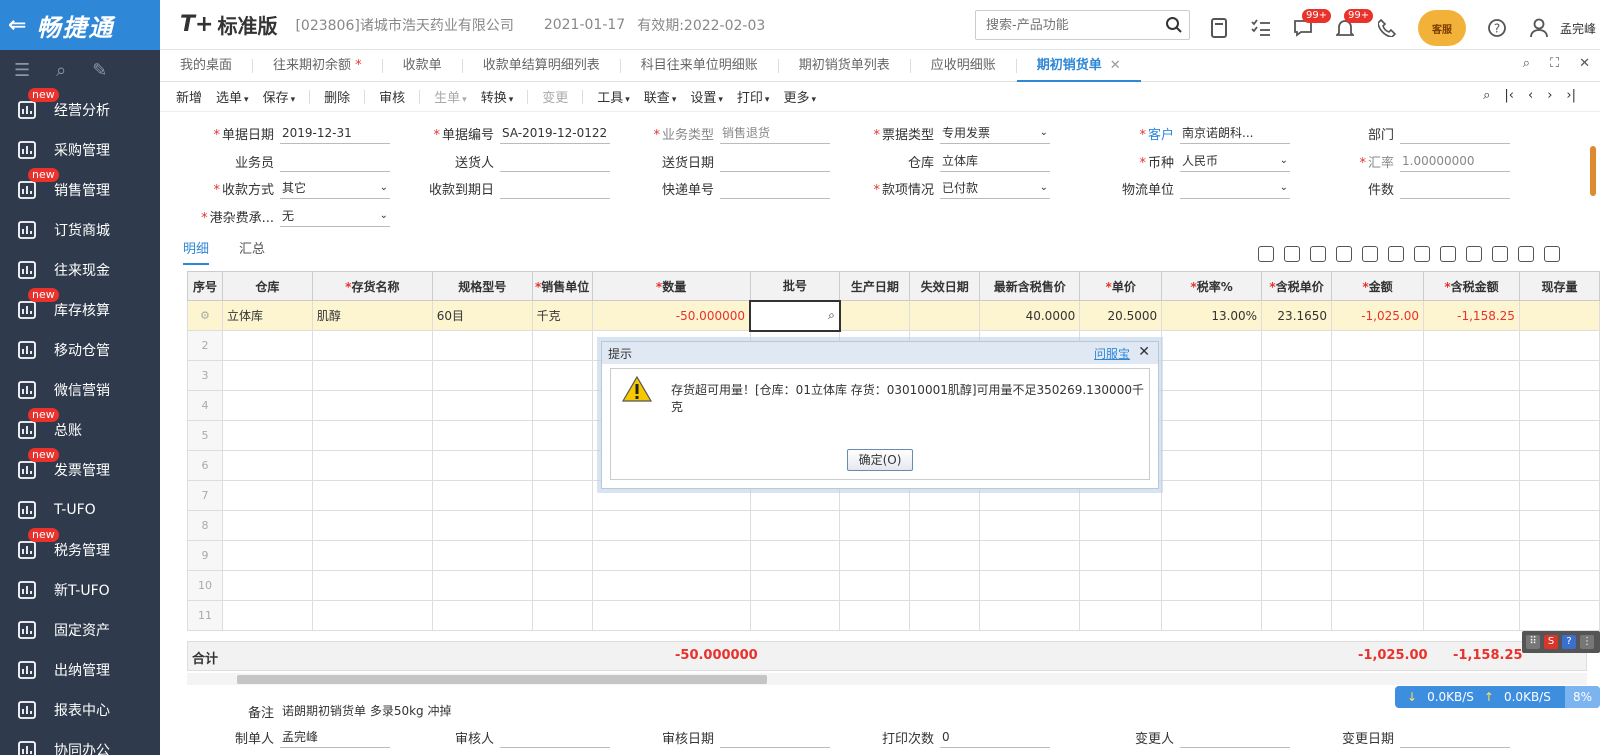 Image resolution: width=1600 pixels, height=755 pixels. I want to click on chart-icon, so click(1422, 254).